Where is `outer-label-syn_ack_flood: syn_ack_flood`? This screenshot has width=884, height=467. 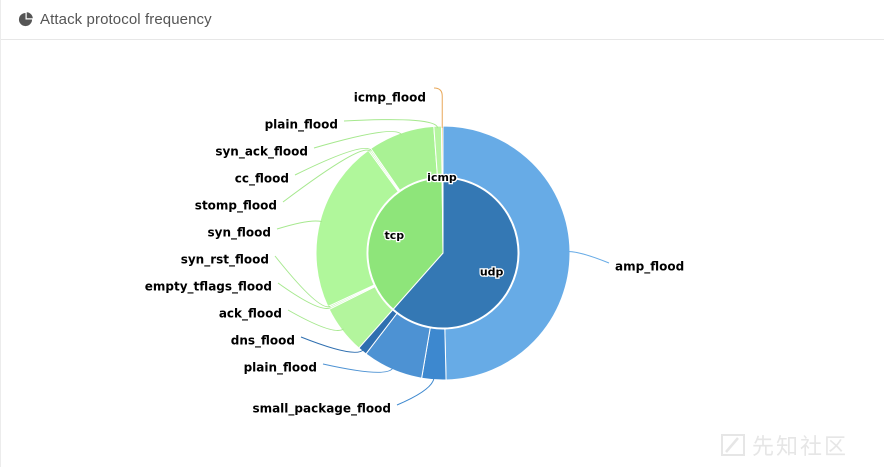
outer-label-syn_ack_flood: syn_ack_flood is located at coordinates (261, 152).